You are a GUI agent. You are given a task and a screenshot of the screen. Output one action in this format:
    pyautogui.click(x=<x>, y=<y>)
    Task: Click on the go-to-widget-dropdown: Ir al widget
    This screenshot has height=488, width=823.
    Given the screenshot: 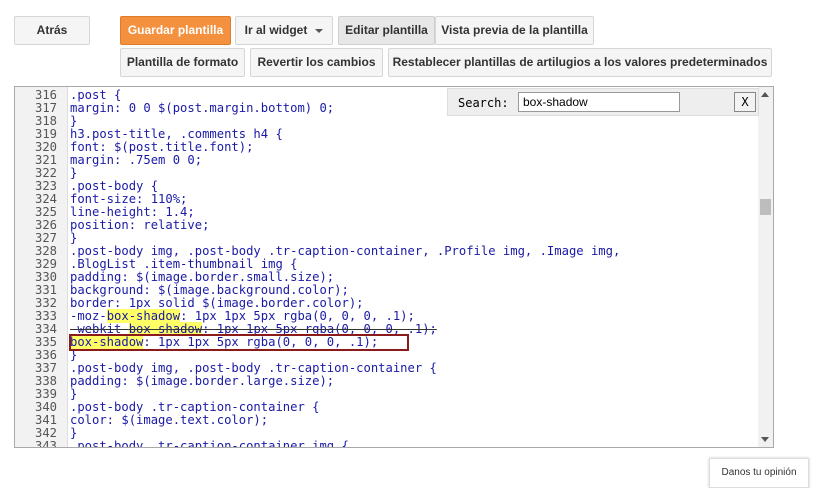 What is the action you would take?
    pyautogui.click(x=284, y=30)
    